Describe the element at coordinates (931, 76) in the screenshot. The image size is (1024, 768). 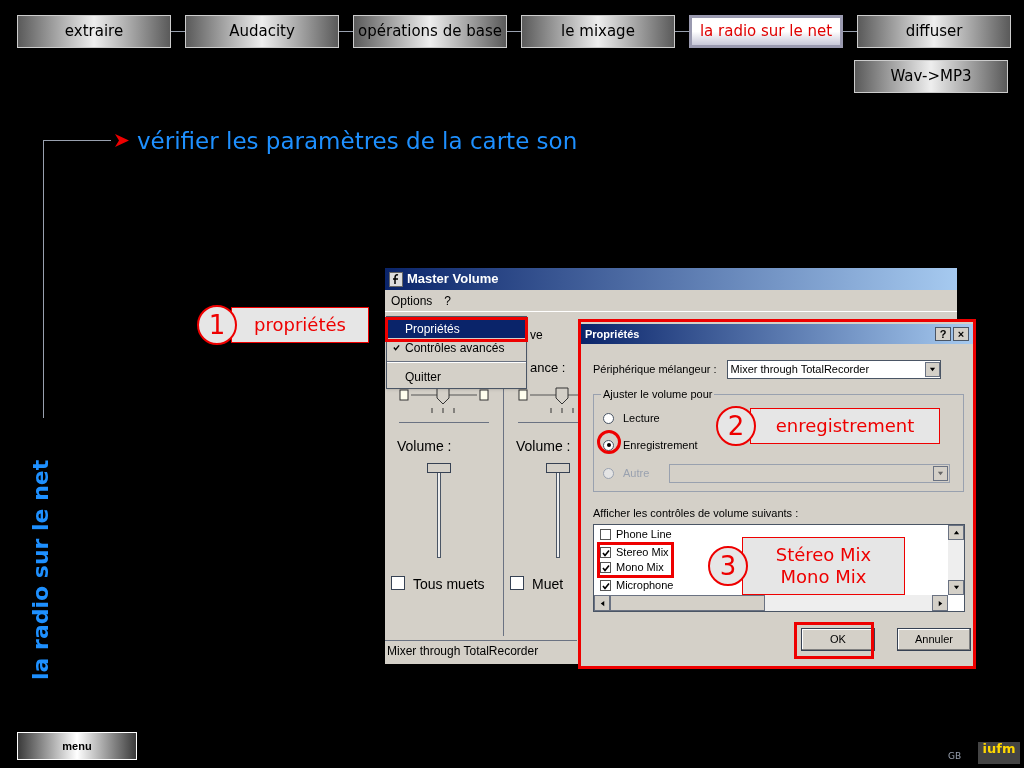
I see `nav-tab: Wav->MP3` at that location.